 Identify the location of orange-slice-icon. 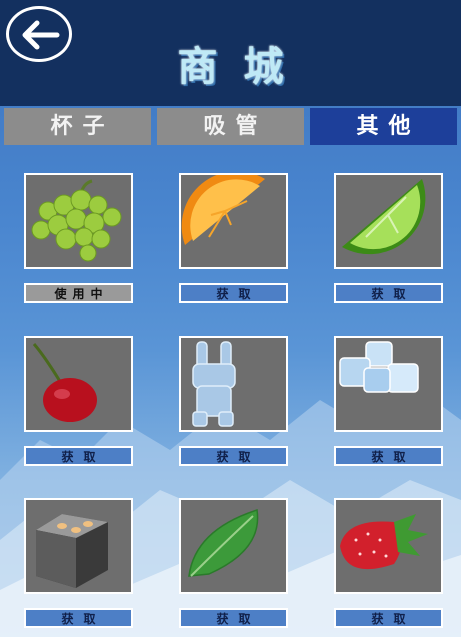
(223, 210).